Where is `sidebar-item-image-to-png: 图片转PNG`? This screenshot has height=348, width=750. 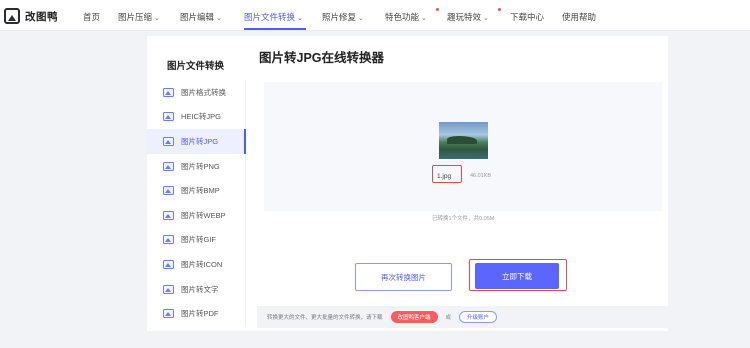 sidebar-item-image-to-png: 图片转PNG is located at coordinates (196, 166).